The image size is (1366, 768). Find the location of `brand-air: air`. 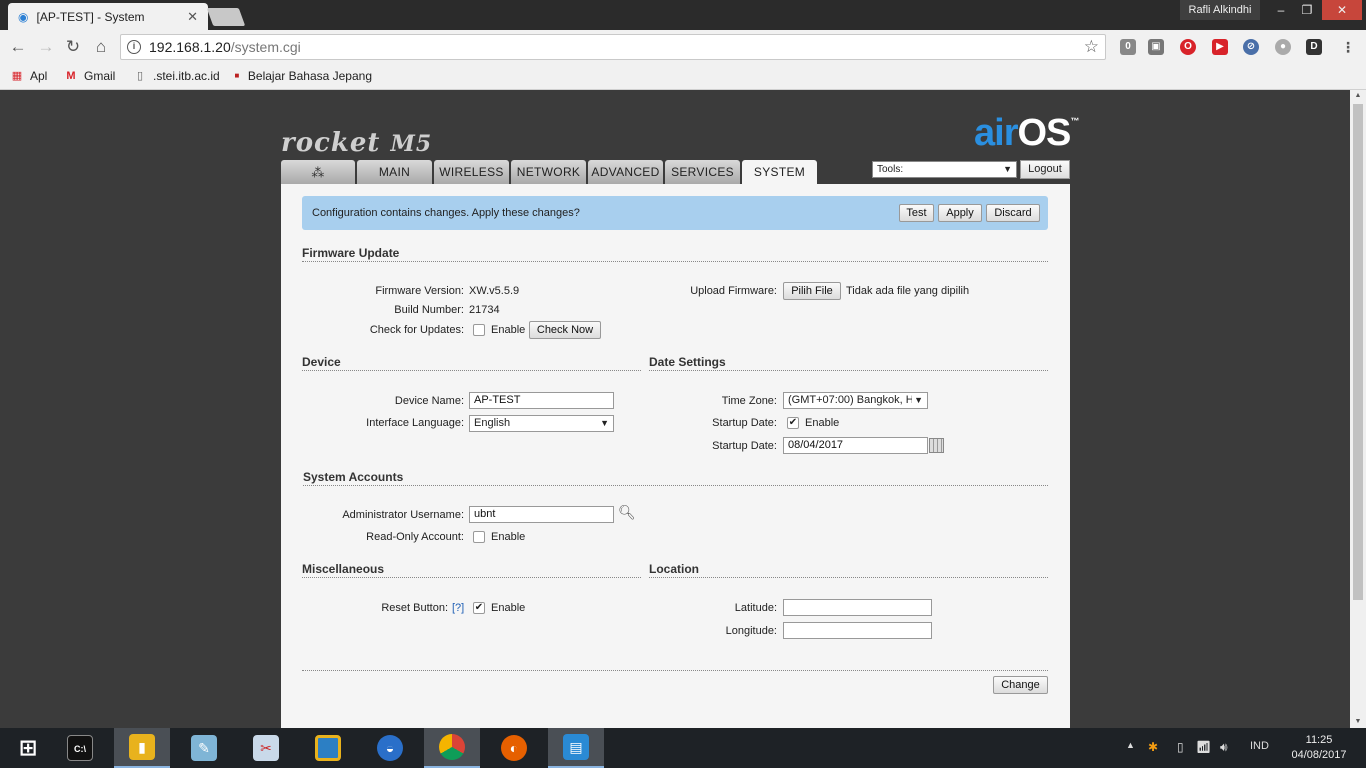

brand-air: air is located at coordinates (996, 133).